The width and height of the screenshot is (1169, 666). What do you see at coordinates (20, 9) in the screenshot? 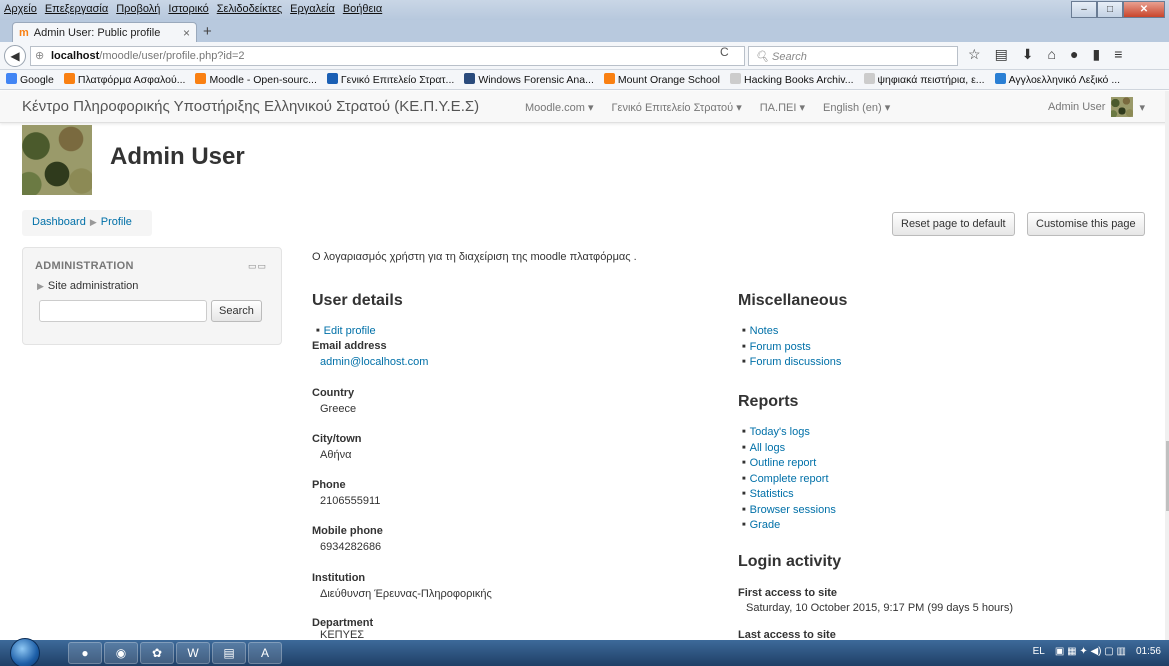
I see `menu-file: Αρχείο` at bounding box center [20, 9].